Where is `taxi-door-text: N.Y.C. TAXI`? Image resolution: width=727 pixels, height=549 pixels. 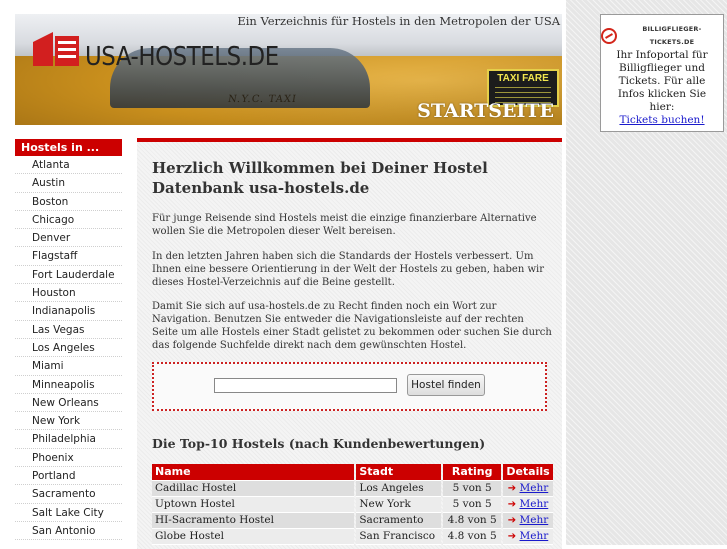
taxi-door-text: N.Y.C. TAXI is located at coordinates (262, 99).